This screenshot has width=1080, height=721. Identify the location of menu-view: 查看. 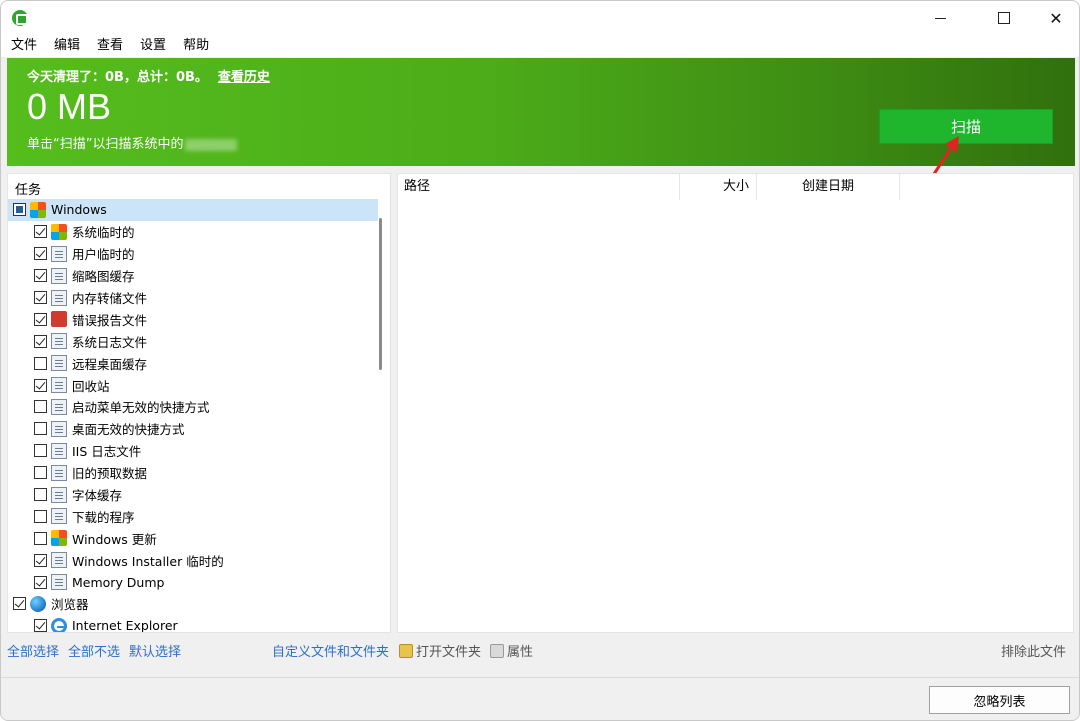
(110, 46).